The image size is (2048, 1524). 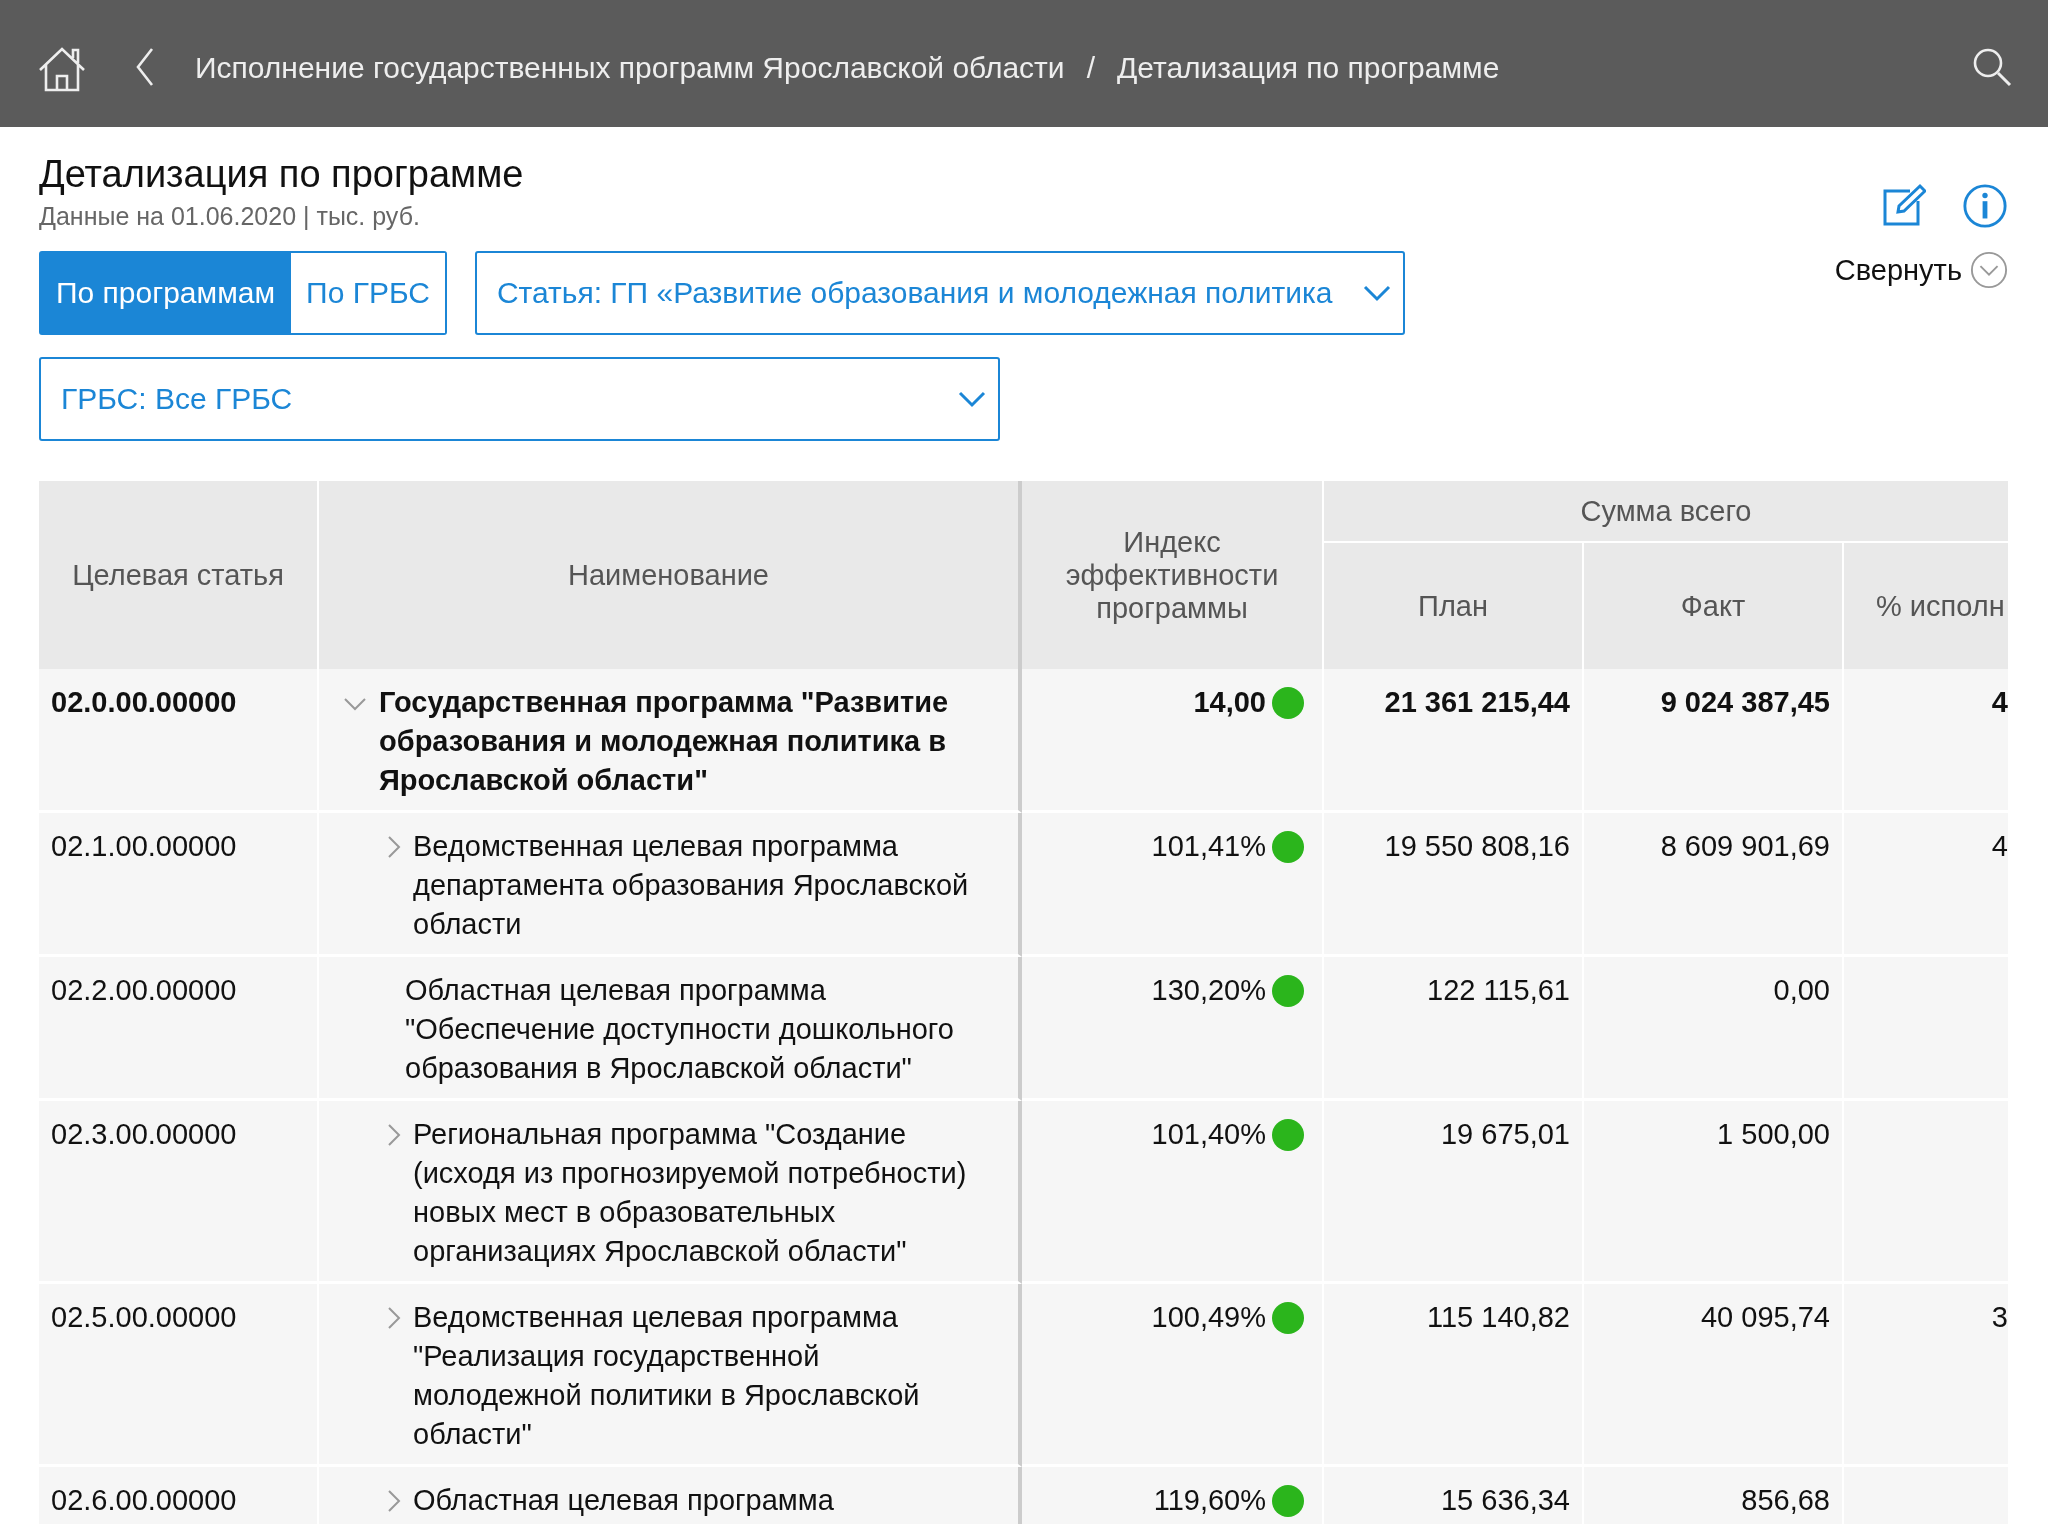 What do you see at coordinates (1208, 990) in the screenshot?
I see `table-cell-text: 130,20%` at bounding box center [1208, 990].